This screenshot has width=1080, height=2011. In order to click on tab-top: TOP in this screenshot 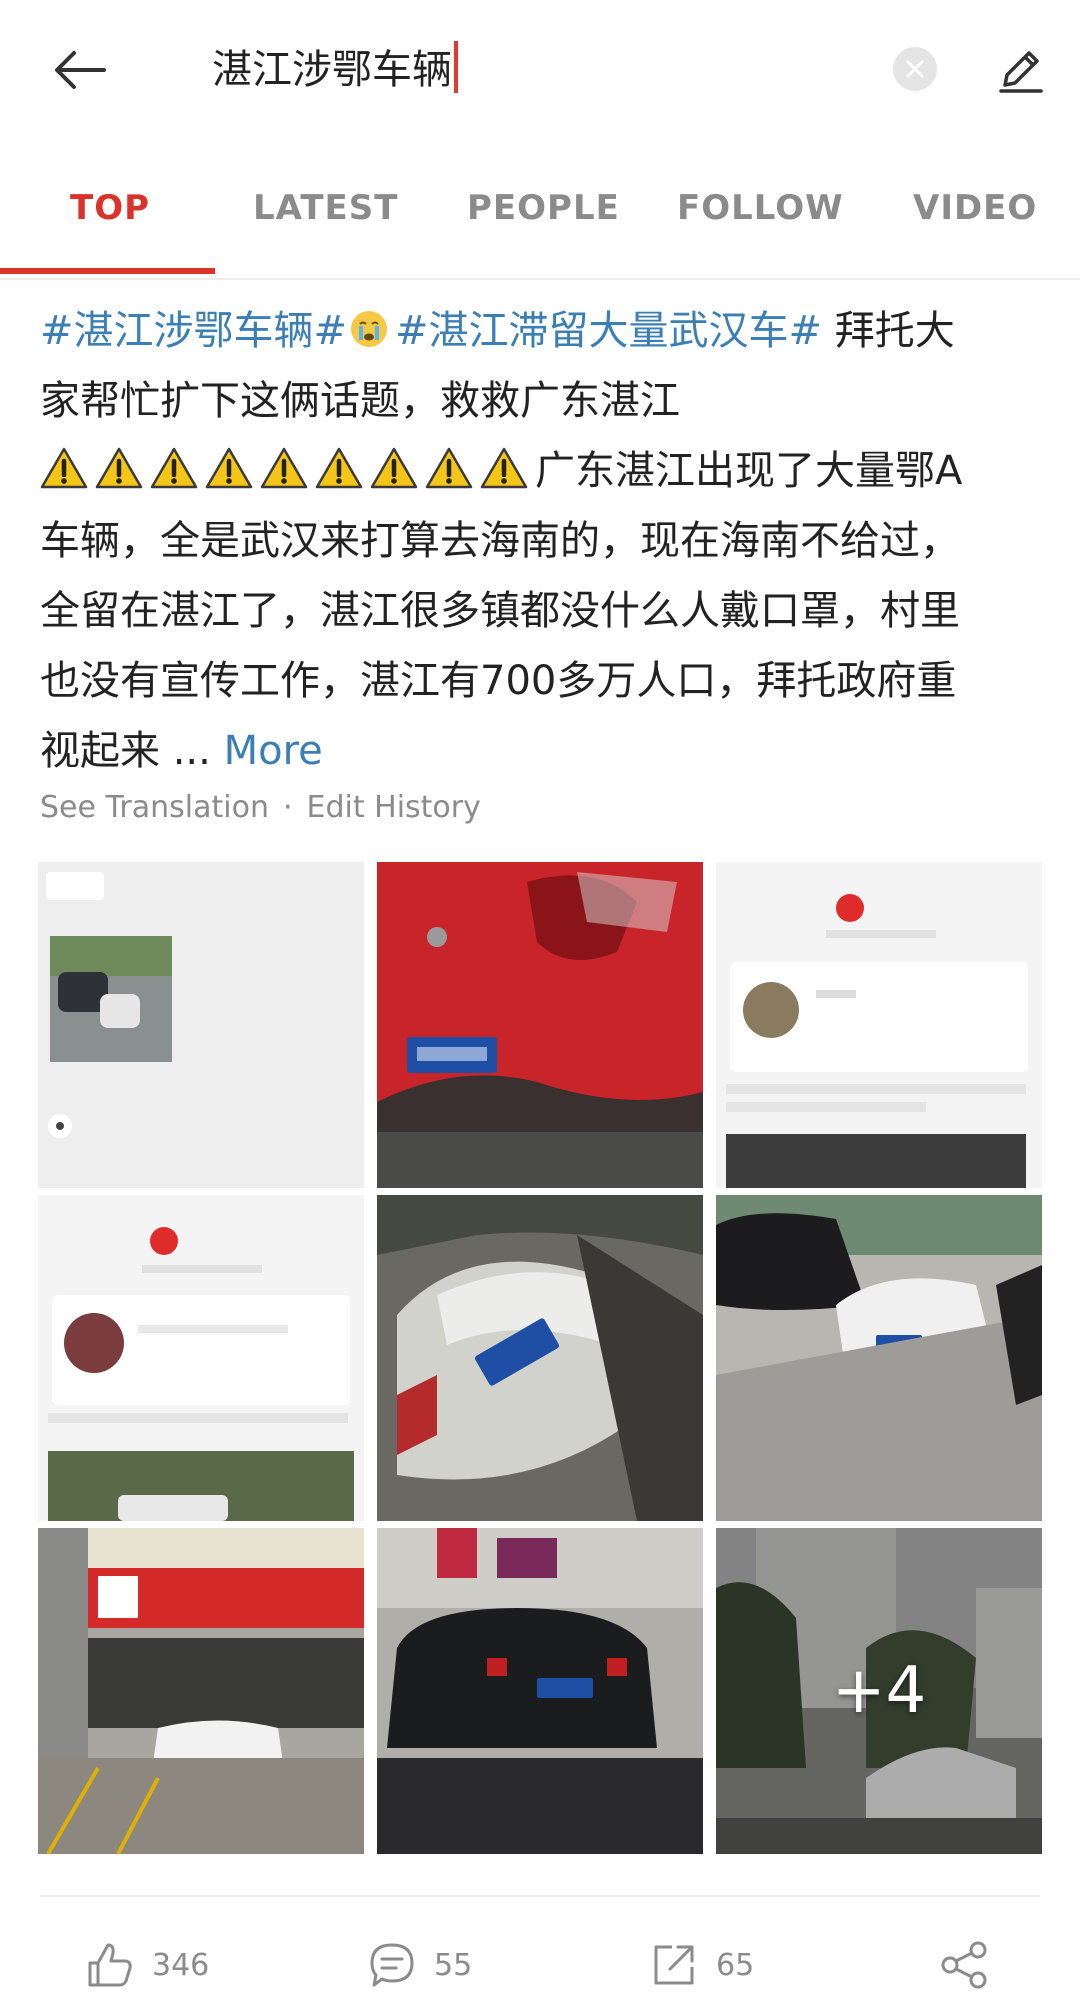, I will do `click(110, 208)`.